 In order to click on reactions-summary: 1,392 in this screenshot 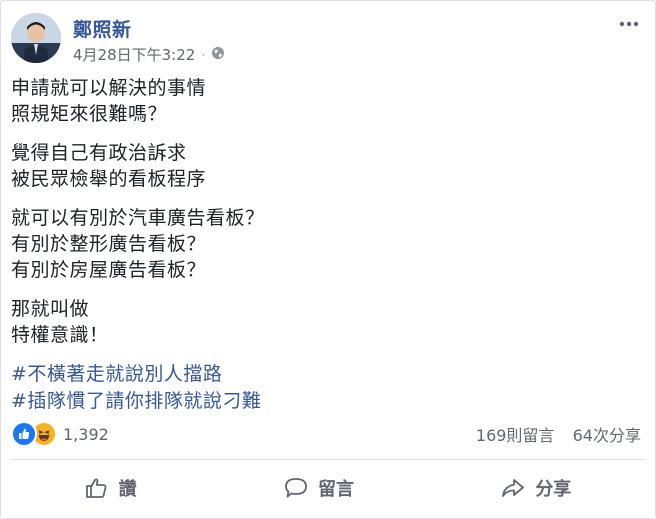, I will do `click(60, 434)`.